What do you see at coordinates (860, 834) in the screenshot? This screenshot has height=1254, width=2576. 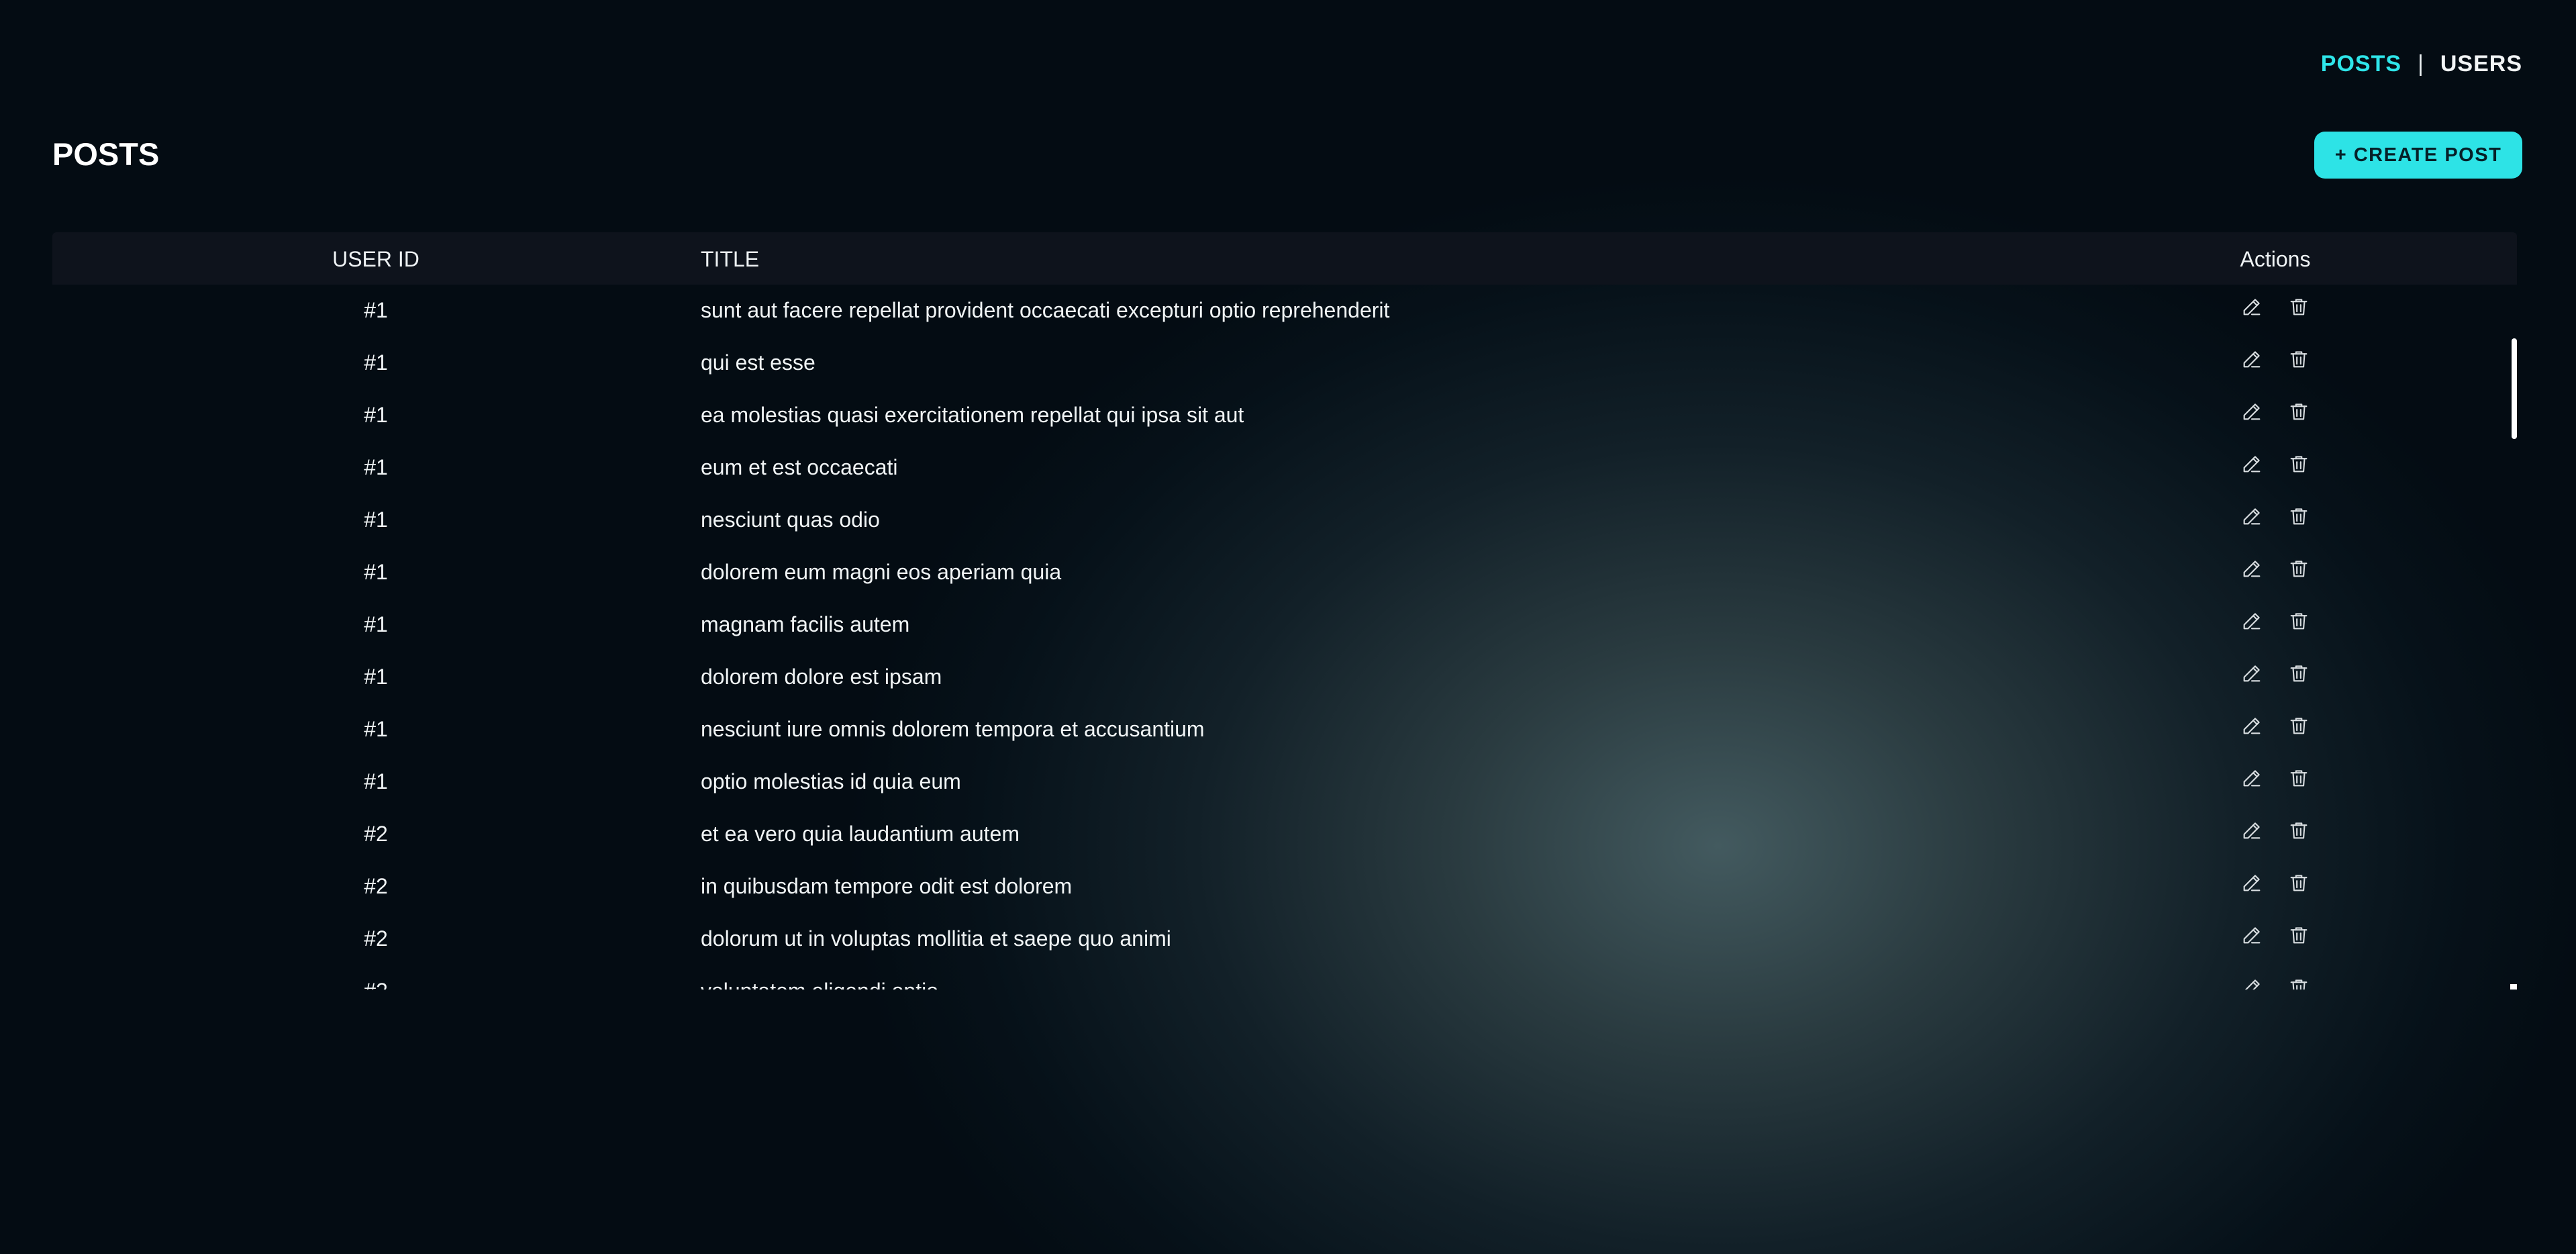 I see `title-cell: et ea vero quia laudantium autem` at bounding box center [860, 834].